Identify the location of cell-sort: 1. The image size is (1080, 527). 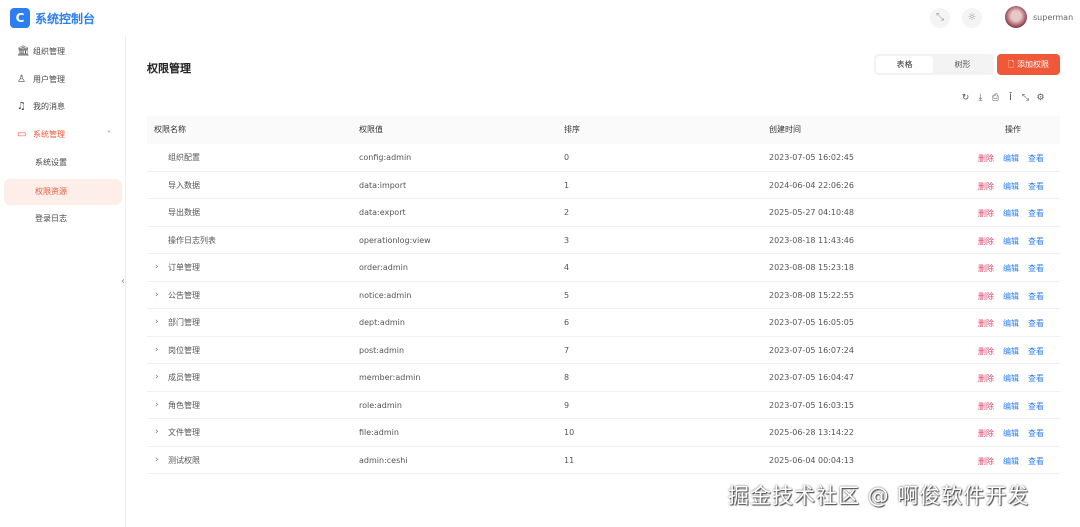
(567, 185).